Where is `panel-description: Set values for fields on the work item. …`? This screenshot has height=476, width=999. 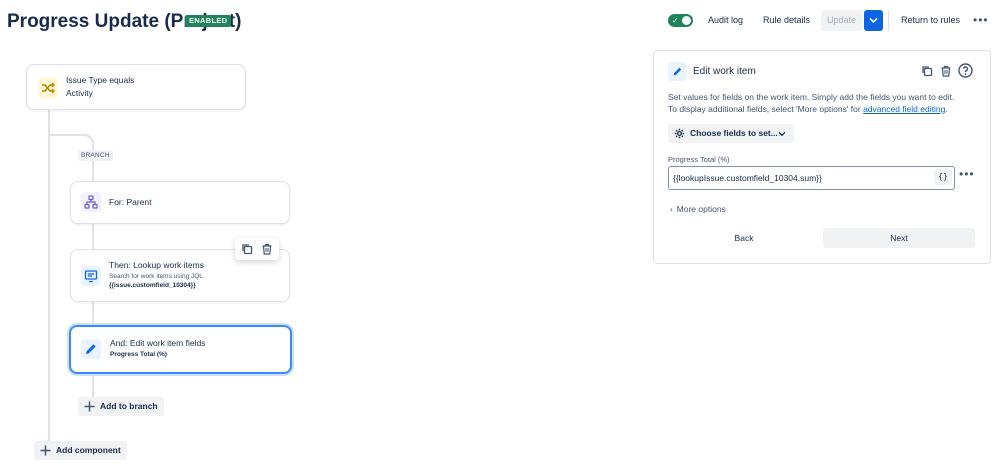 panel-description: Set values for fields on the work item. … is located at coordinates (818, 103).